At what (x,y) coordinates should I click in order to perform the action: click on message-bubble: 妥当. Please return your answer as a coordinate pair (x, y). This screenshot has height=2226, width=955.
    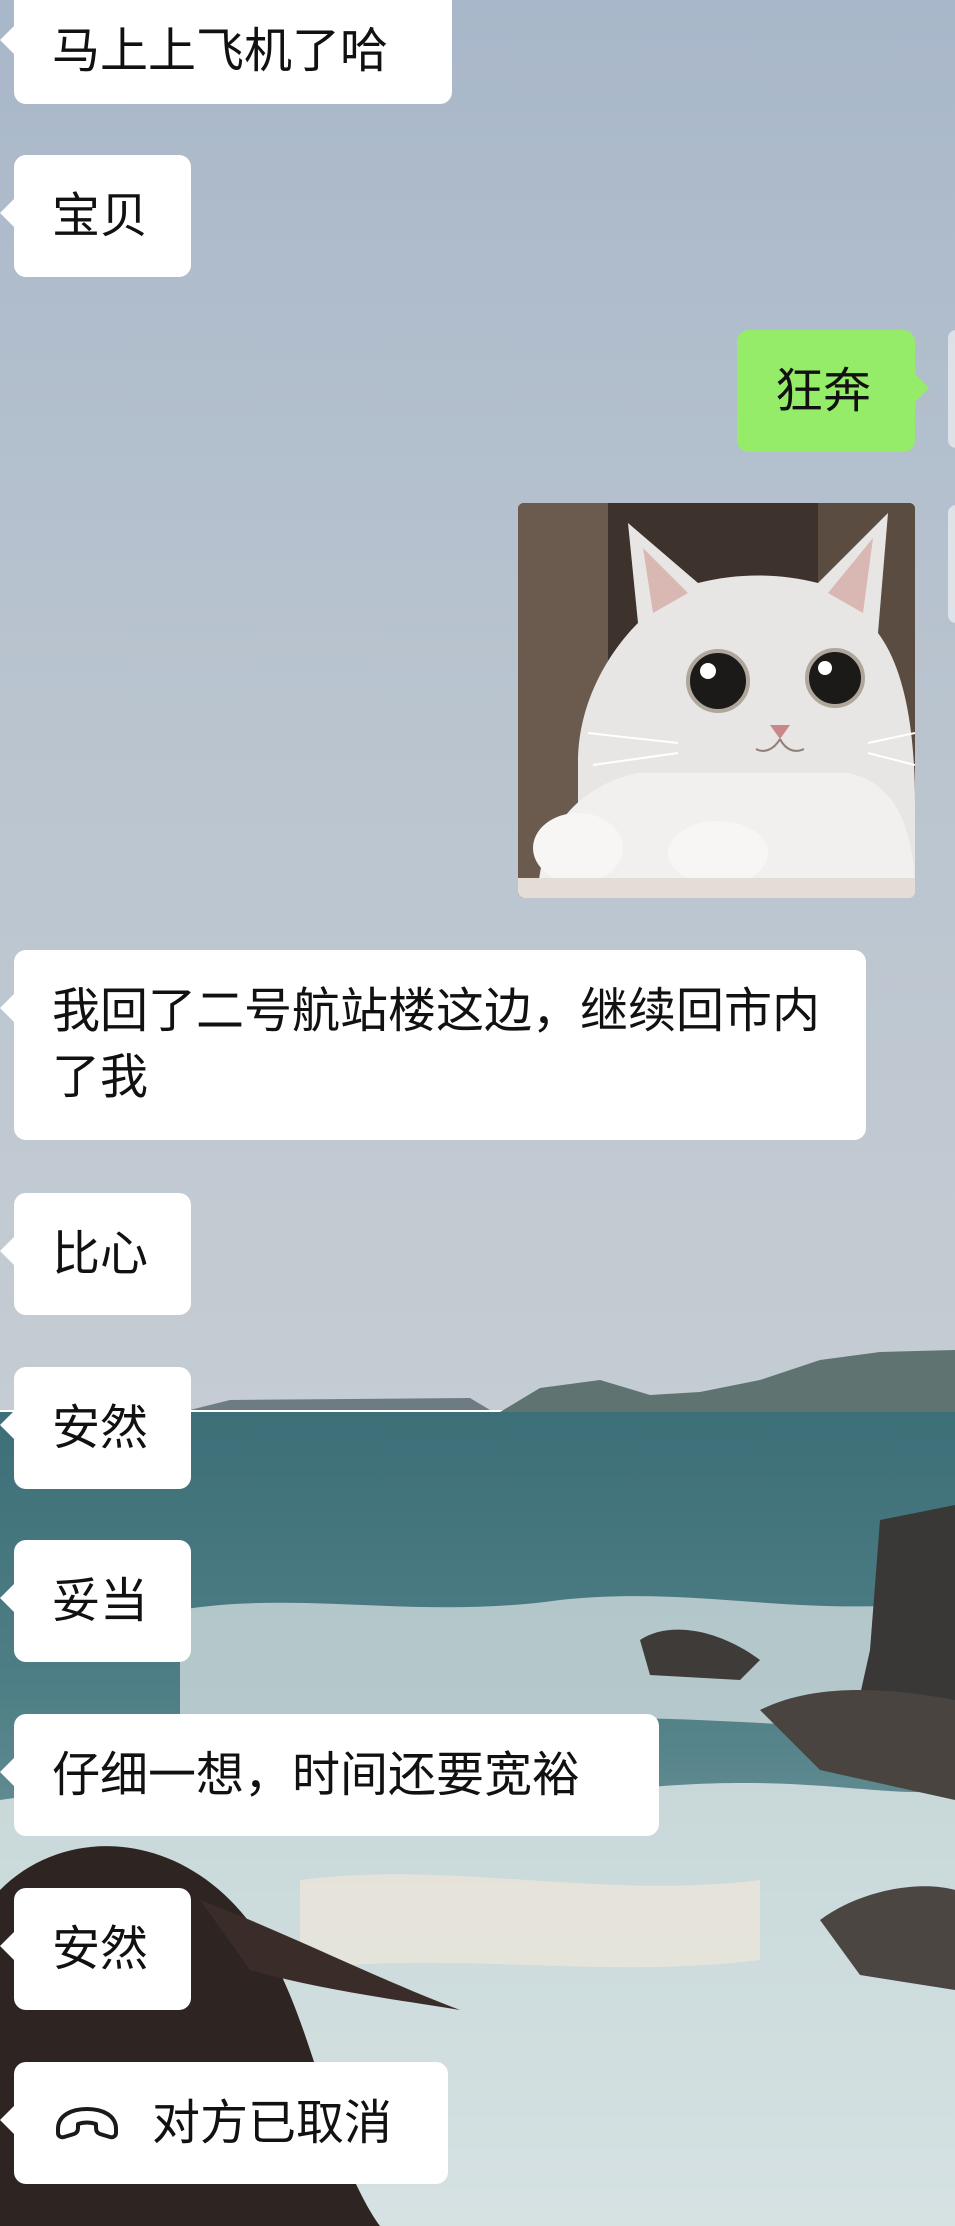
    Looking at the image, I should click on (95, 1601).